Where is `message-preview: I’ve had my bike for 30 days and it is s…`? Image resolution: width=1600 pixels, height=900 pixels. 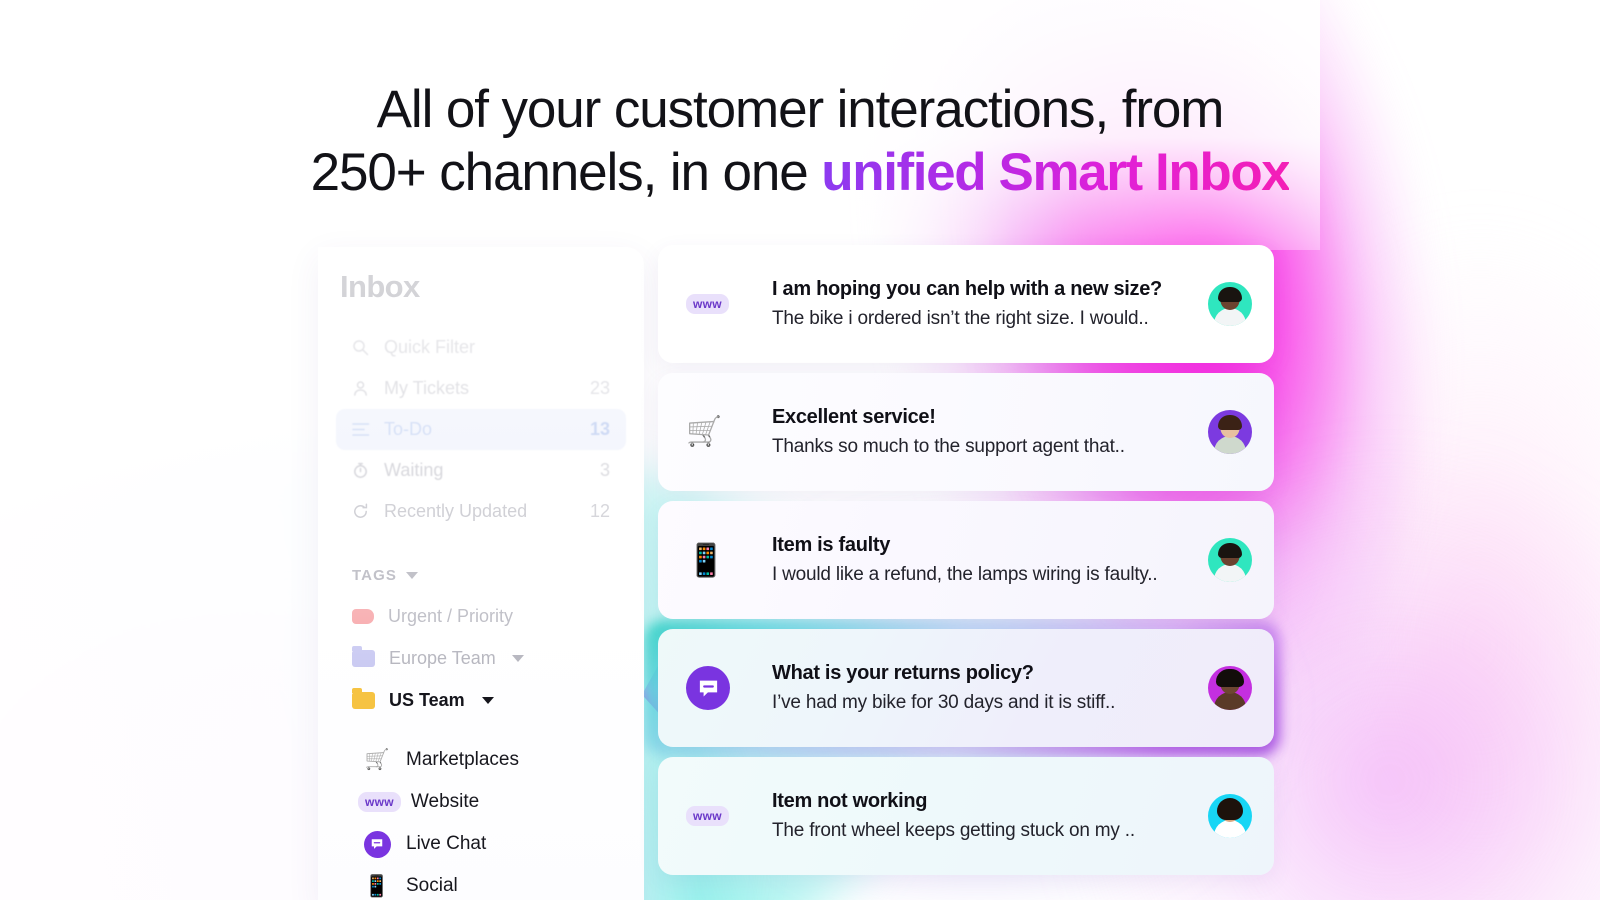 message-preview: I’ve had my bike for 30 days and it is s… is located at coordinates (944, 702).